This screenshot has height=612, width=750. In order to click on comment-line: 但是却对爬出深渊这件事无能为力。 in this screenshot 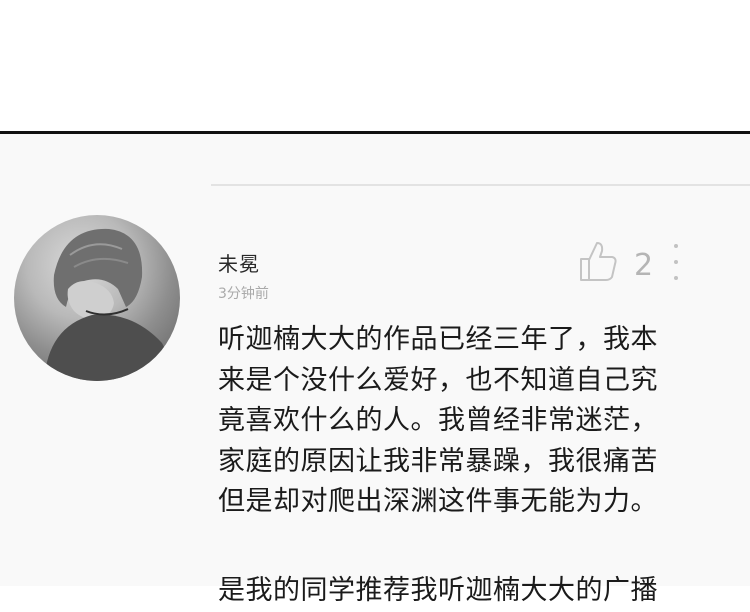, I will do `click(438, 501)`.